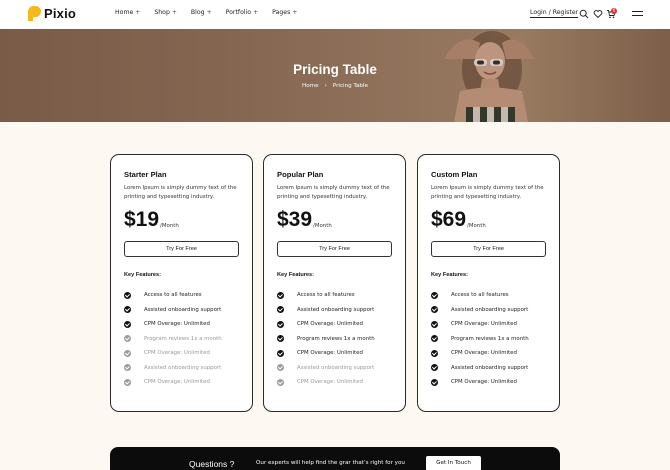 This screenshot has width=670, height=470. I want to click on breadcrumb-current: Pricing Table, so click(350, 86).